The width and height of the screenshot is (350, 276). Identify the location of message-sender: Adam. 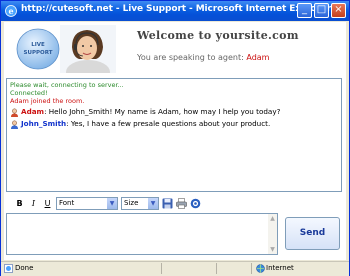
(33, 111).